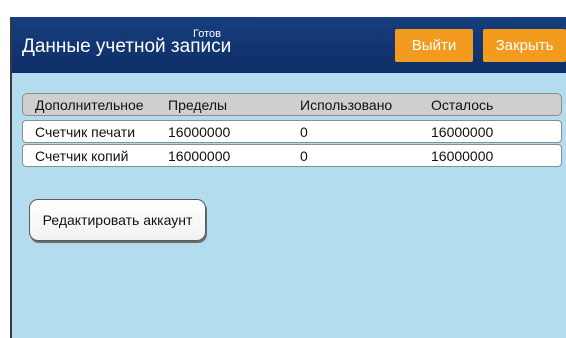  I want to click on row-name: Счетчик печати, so click(85, 132).